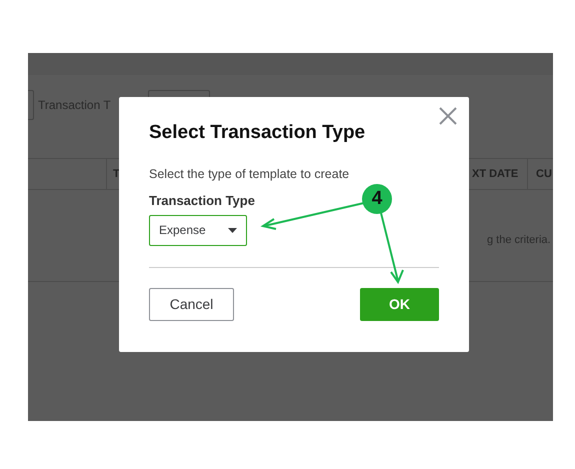  What do you see at coordinates (257, 133) in the screenshot?
I see `dialog-title: Select Transaction Type` at bounding box center [257, 133].